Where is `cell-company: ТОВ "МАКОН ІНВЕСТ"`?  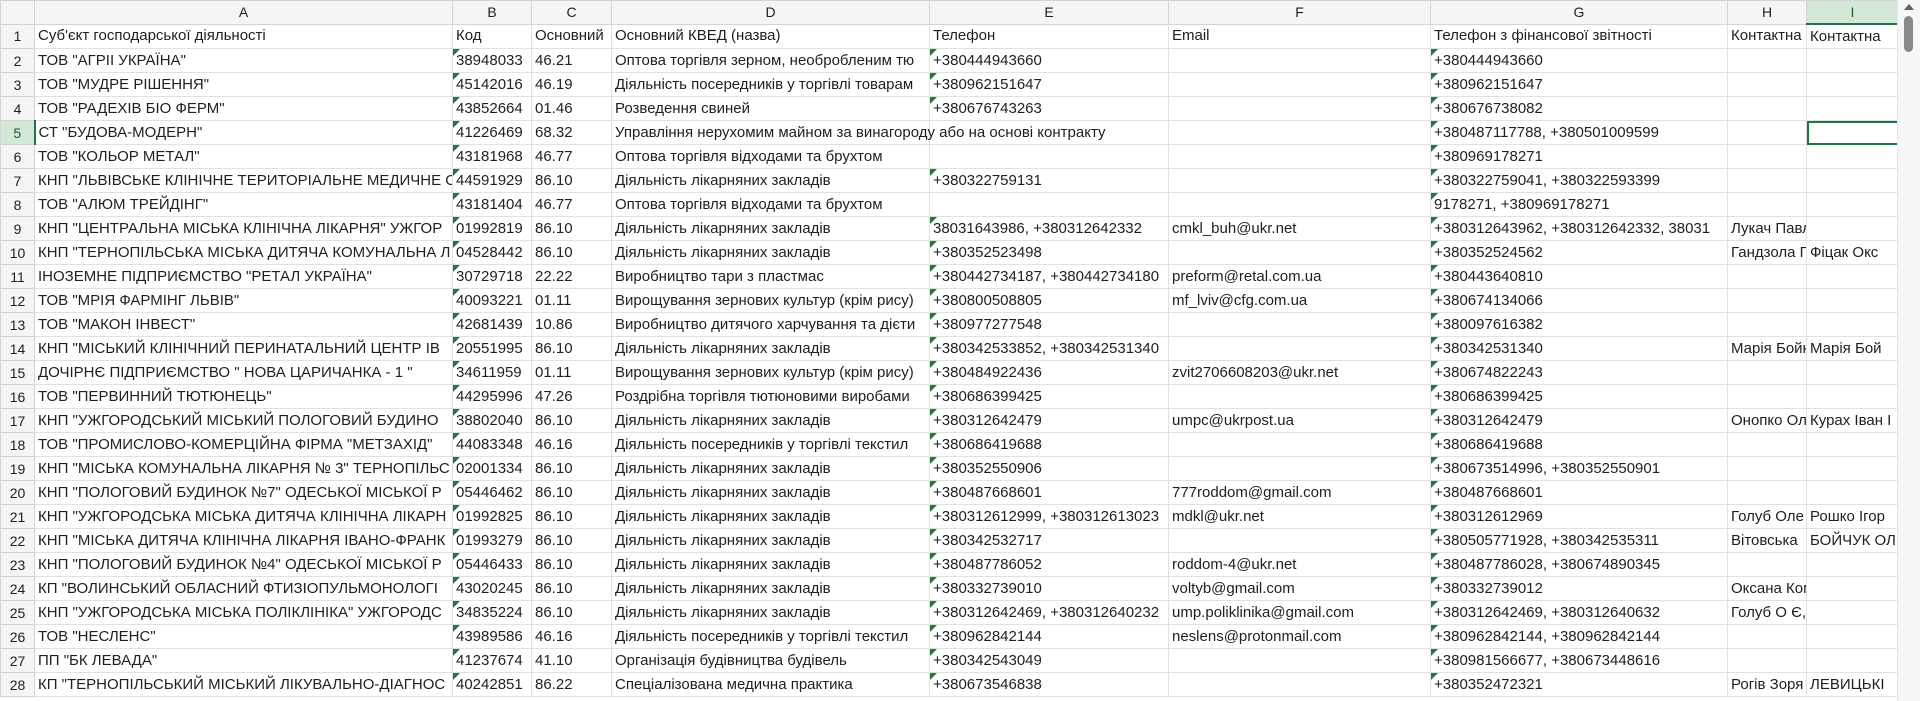 cell-company: ТОВ "МАКОН ІНВЕСТ" is located at coordinates (243, 324).